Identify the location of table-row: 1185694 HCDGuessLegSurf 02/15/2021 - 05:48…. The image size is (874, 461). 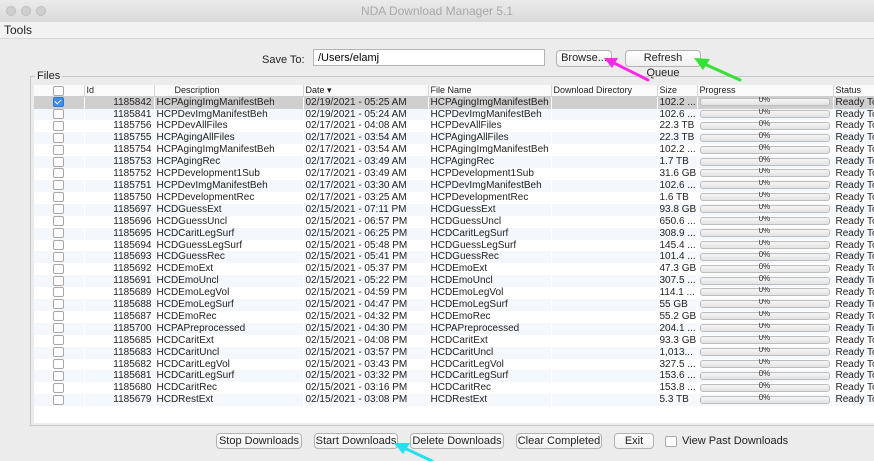
(454, 246).